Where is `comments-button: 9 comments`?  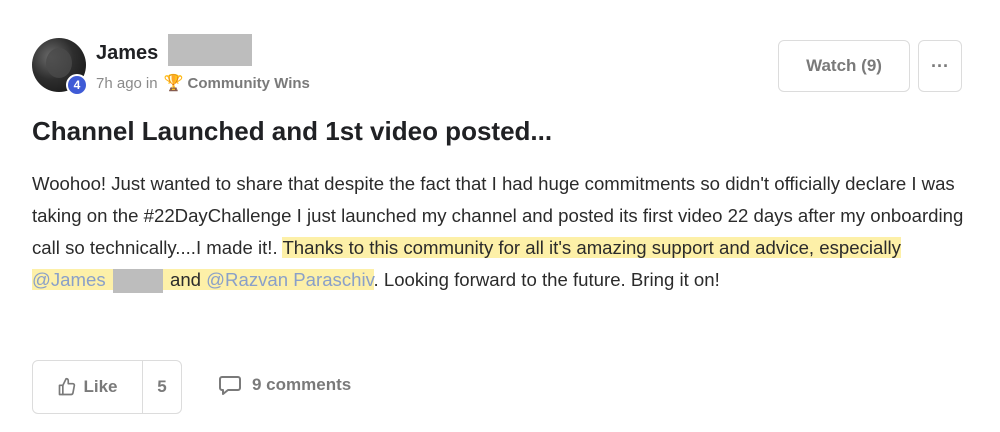 comments-button: 9 comments is located at coordinates (284, 385).